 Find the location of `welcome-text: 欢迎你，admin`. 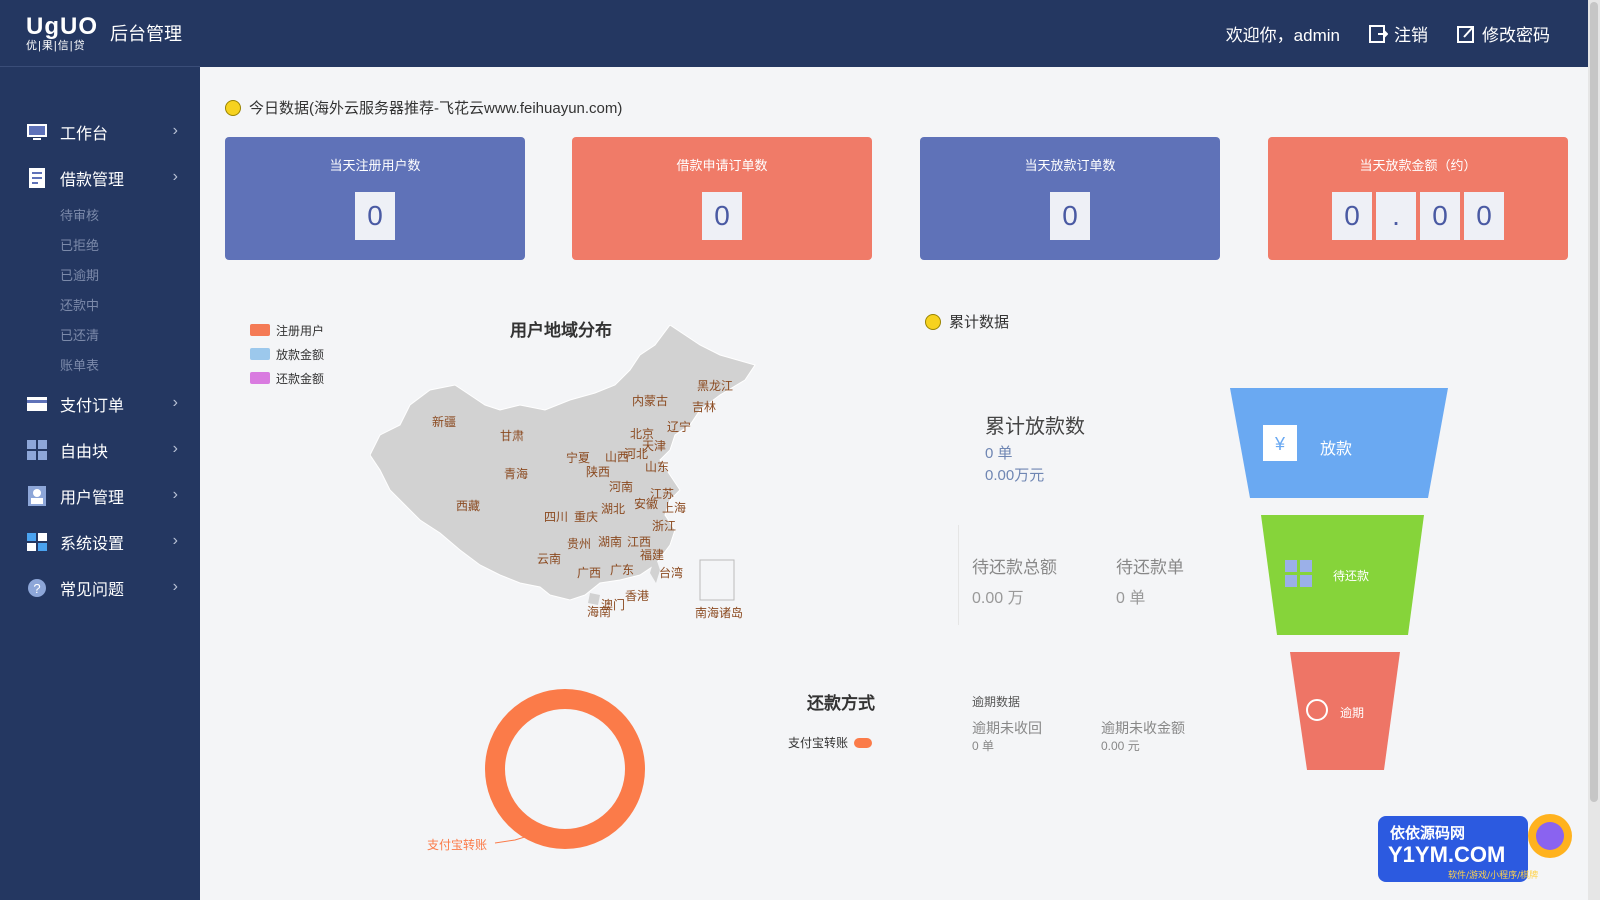

welcome-text: 欢迎你，admin is located at coordinates (1282, 35).